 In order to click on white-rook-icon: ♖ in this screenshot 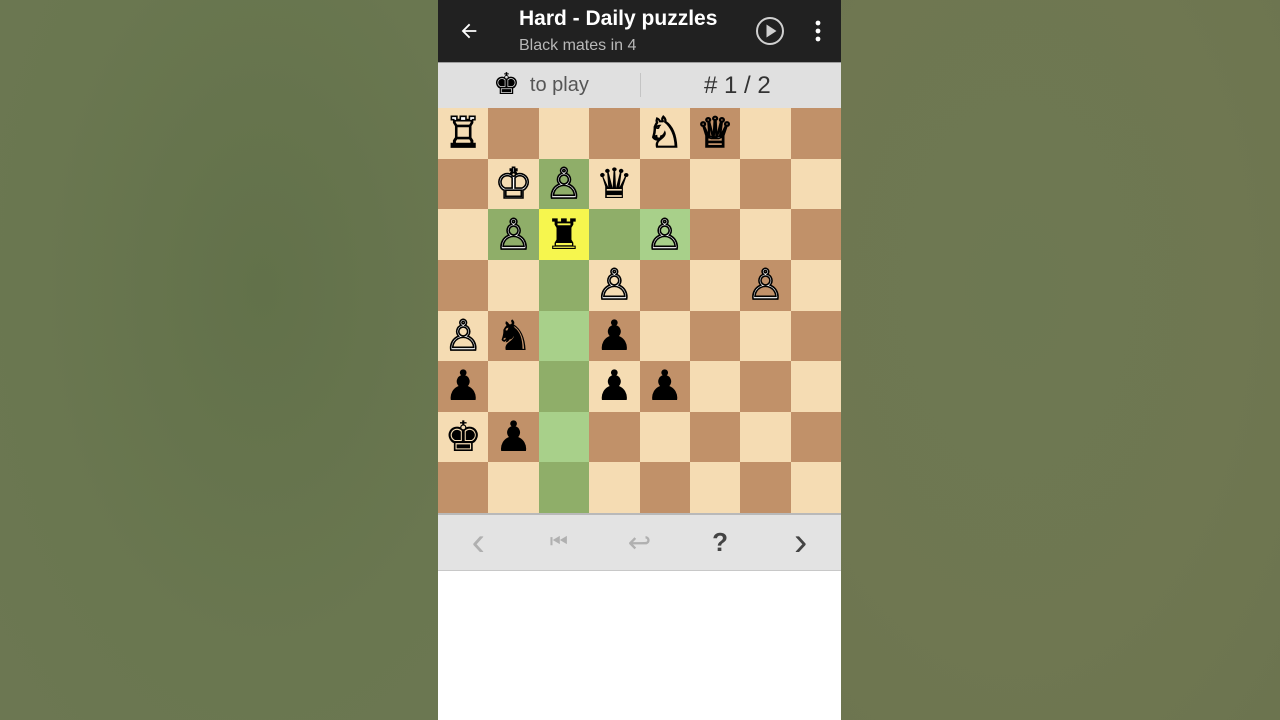, I will do `click(463, 133)`.